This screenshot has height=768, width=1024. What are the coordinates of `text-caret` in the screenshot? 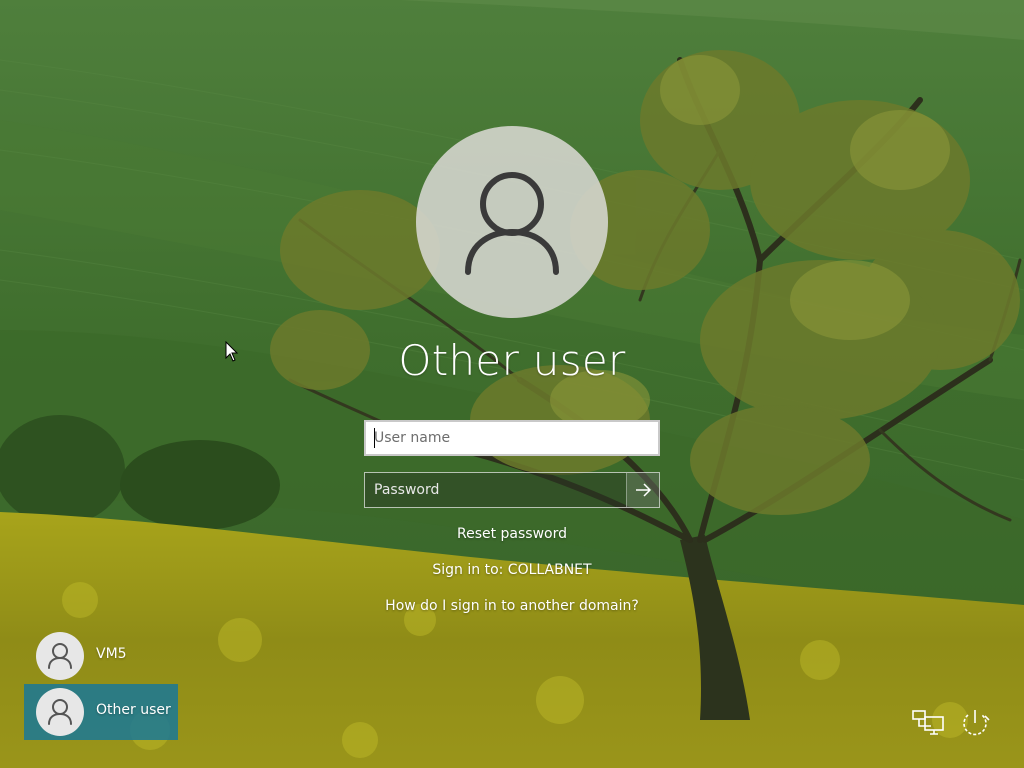 It's located at (374, 438).